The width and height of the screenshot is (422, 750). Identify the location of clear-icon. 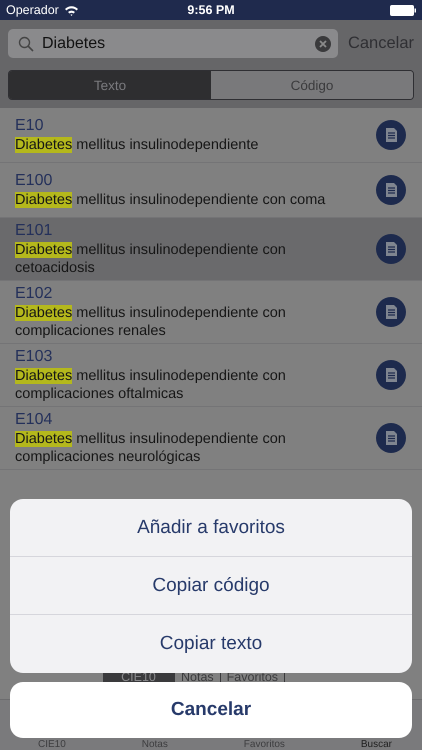
(323, 43).